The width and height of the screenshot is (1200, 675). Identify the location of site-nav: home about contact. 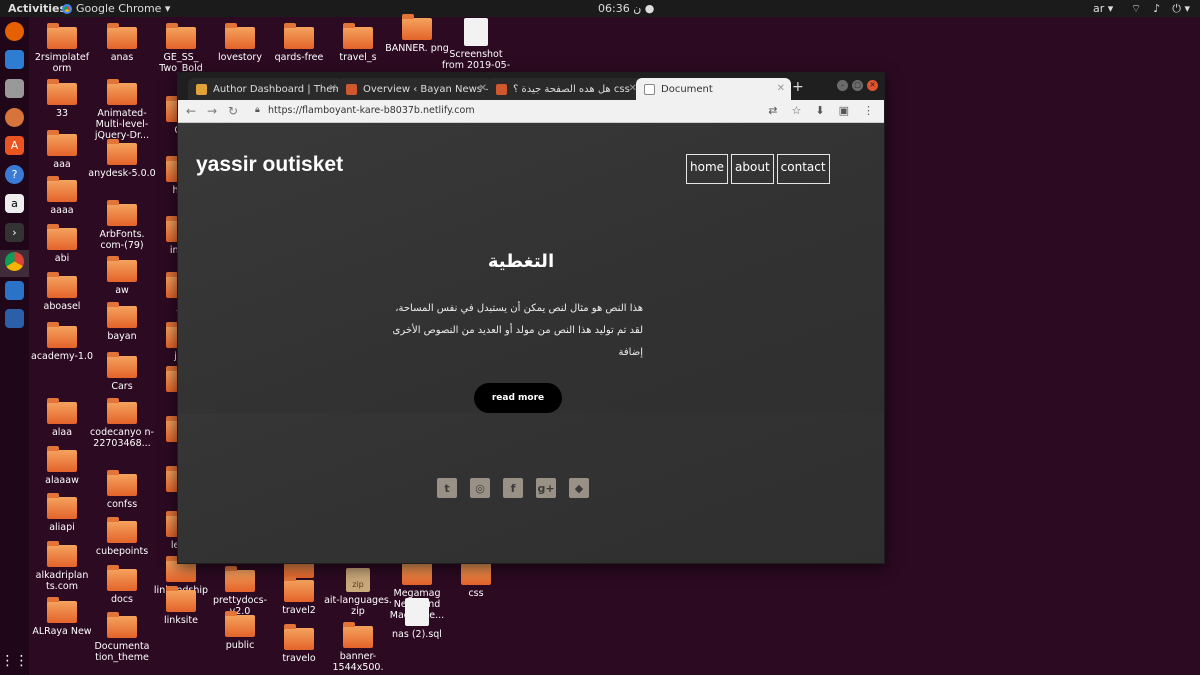
(758, 169).